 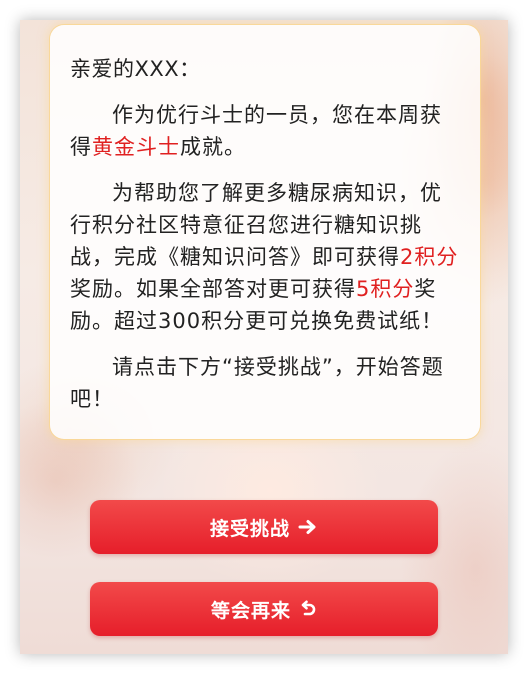 I want to click on achievement-paragraph: 作为优行斗士的一员，您在本周获得黄金斗士成就。, so click(x=265, y=131).